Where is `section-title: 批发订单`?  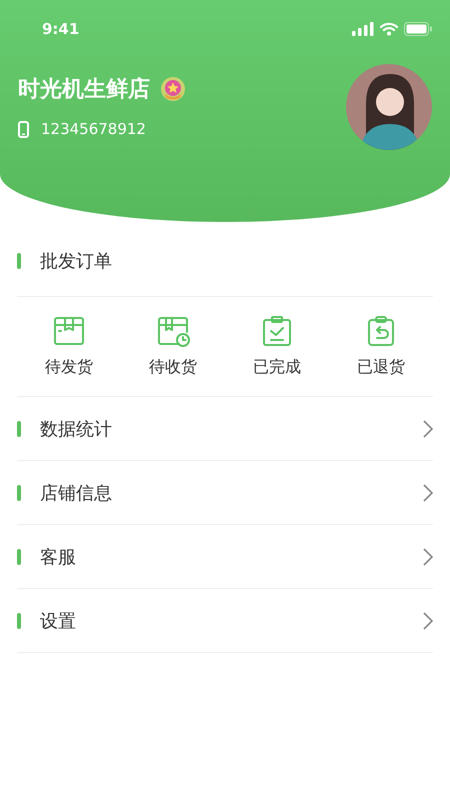 section-title: 批发订单 is located at coordinates (76, 261).